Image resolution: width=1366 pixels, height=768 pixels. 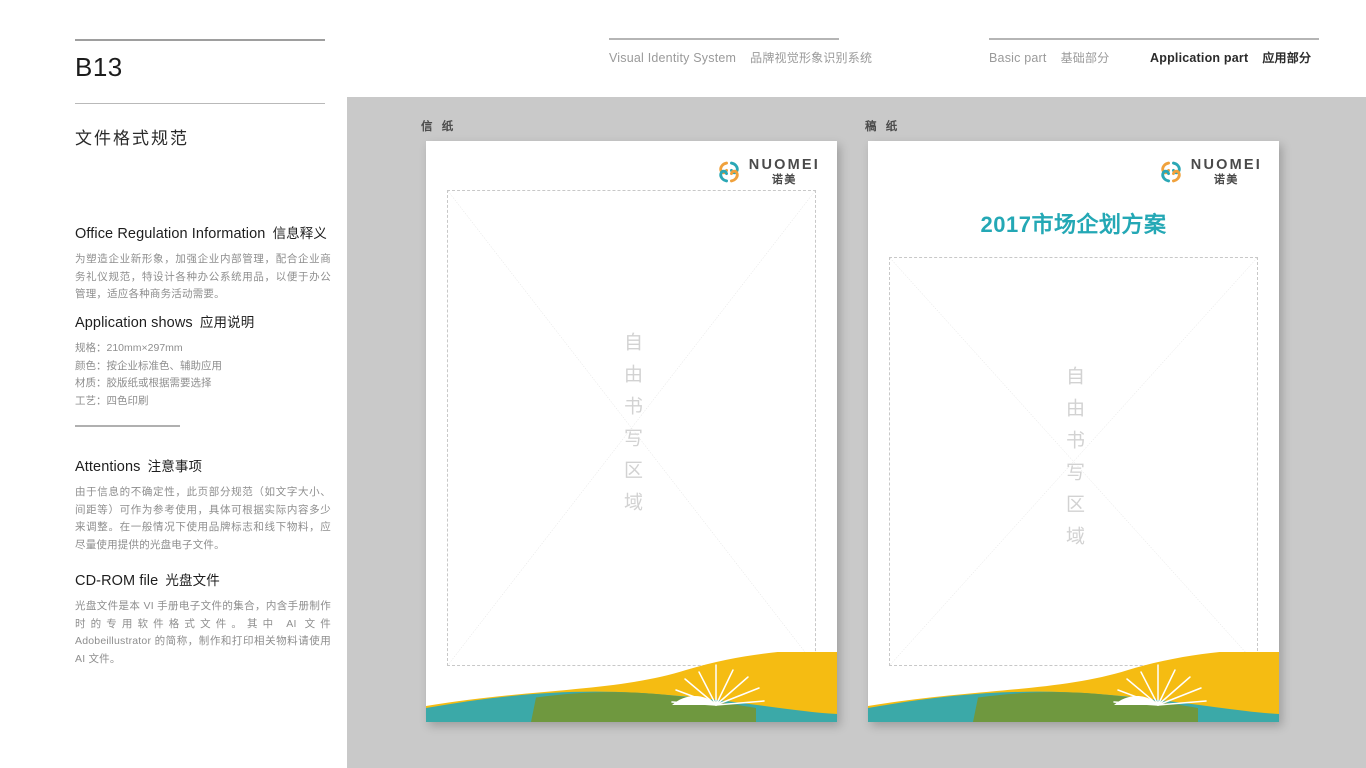 I want to click on section-cdrom-file-title-cn: 光盘文件, so click(x=192, y=580).